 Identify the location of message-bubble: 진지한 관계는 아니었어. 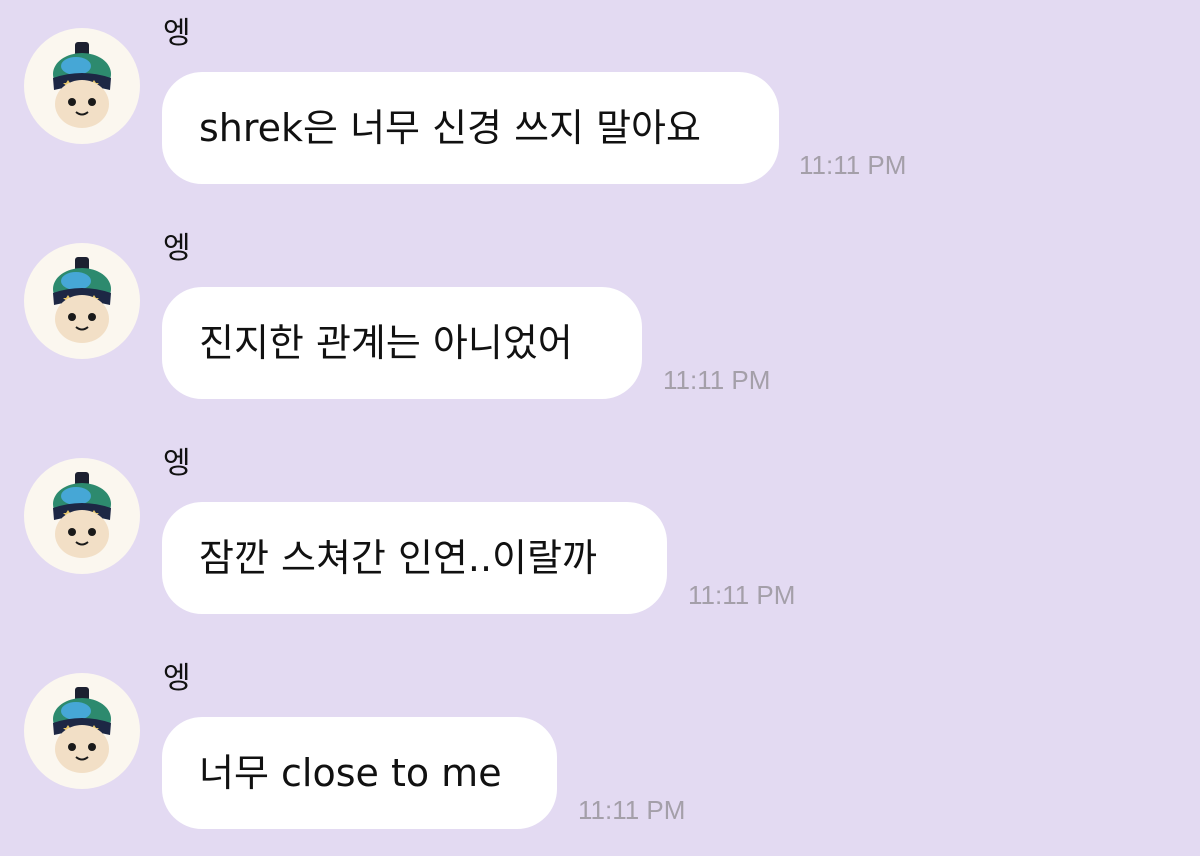
(402, 343).